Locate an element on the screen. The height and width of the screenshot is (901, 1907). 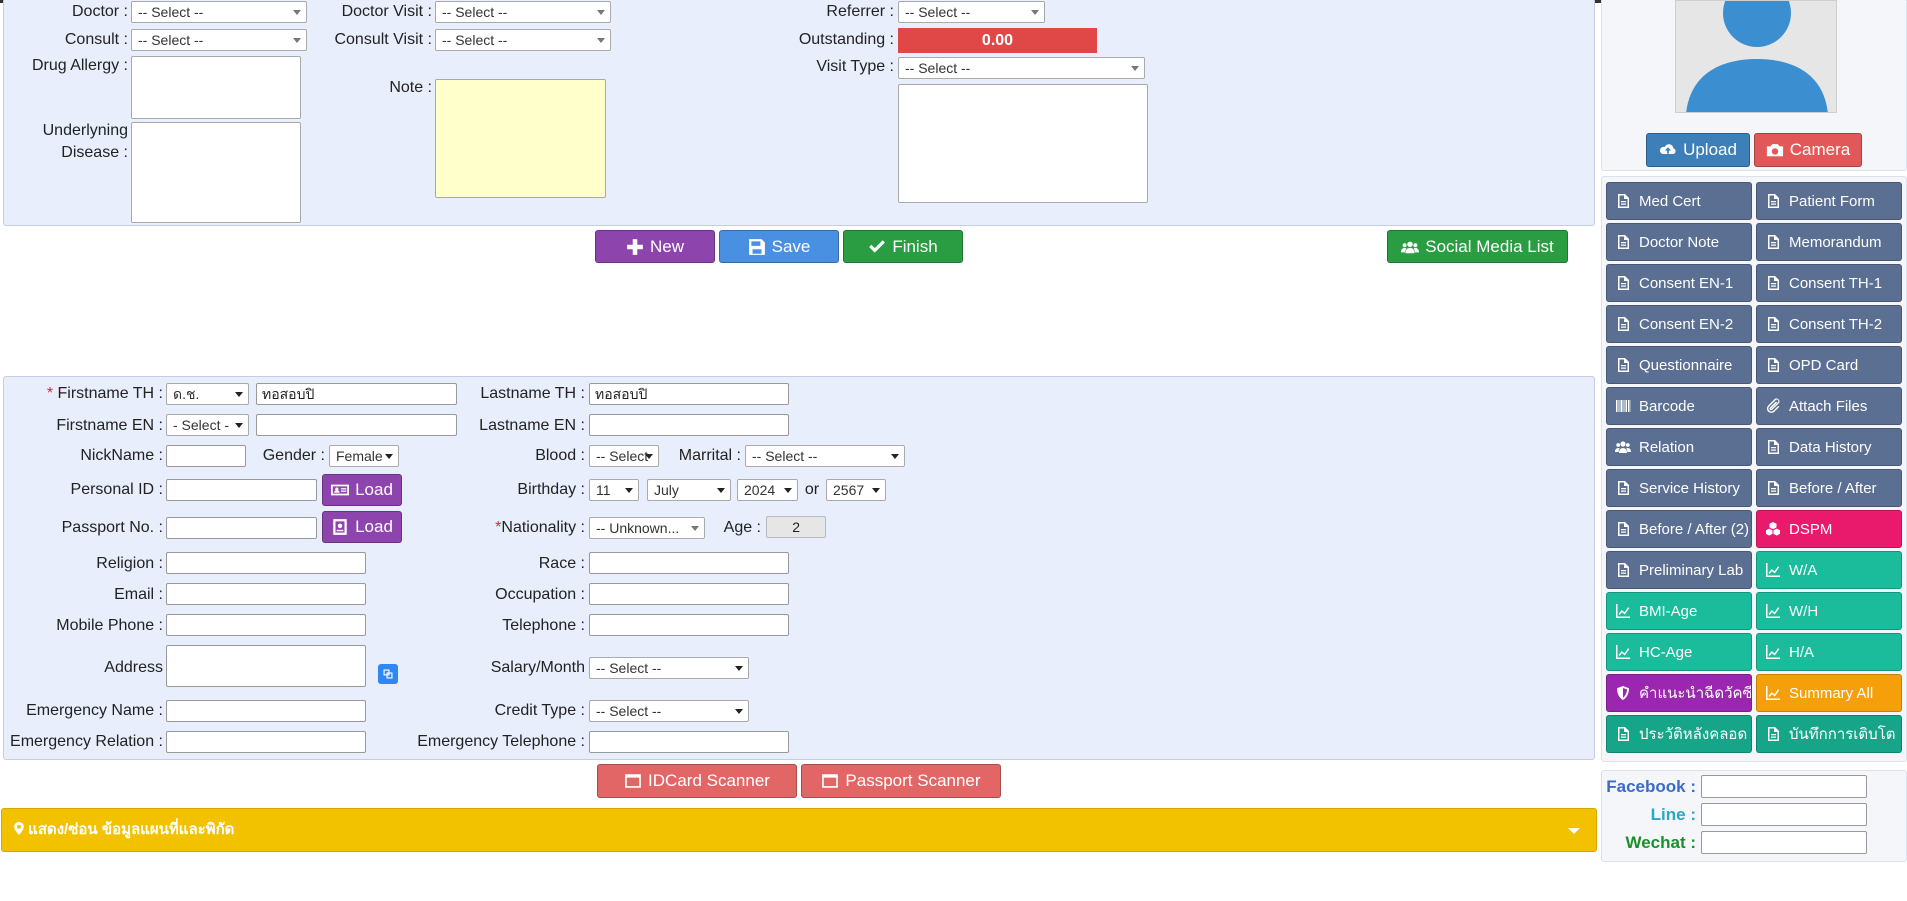
passport-scanner-button: Passport Scanner is located at coordinates (901, 781).